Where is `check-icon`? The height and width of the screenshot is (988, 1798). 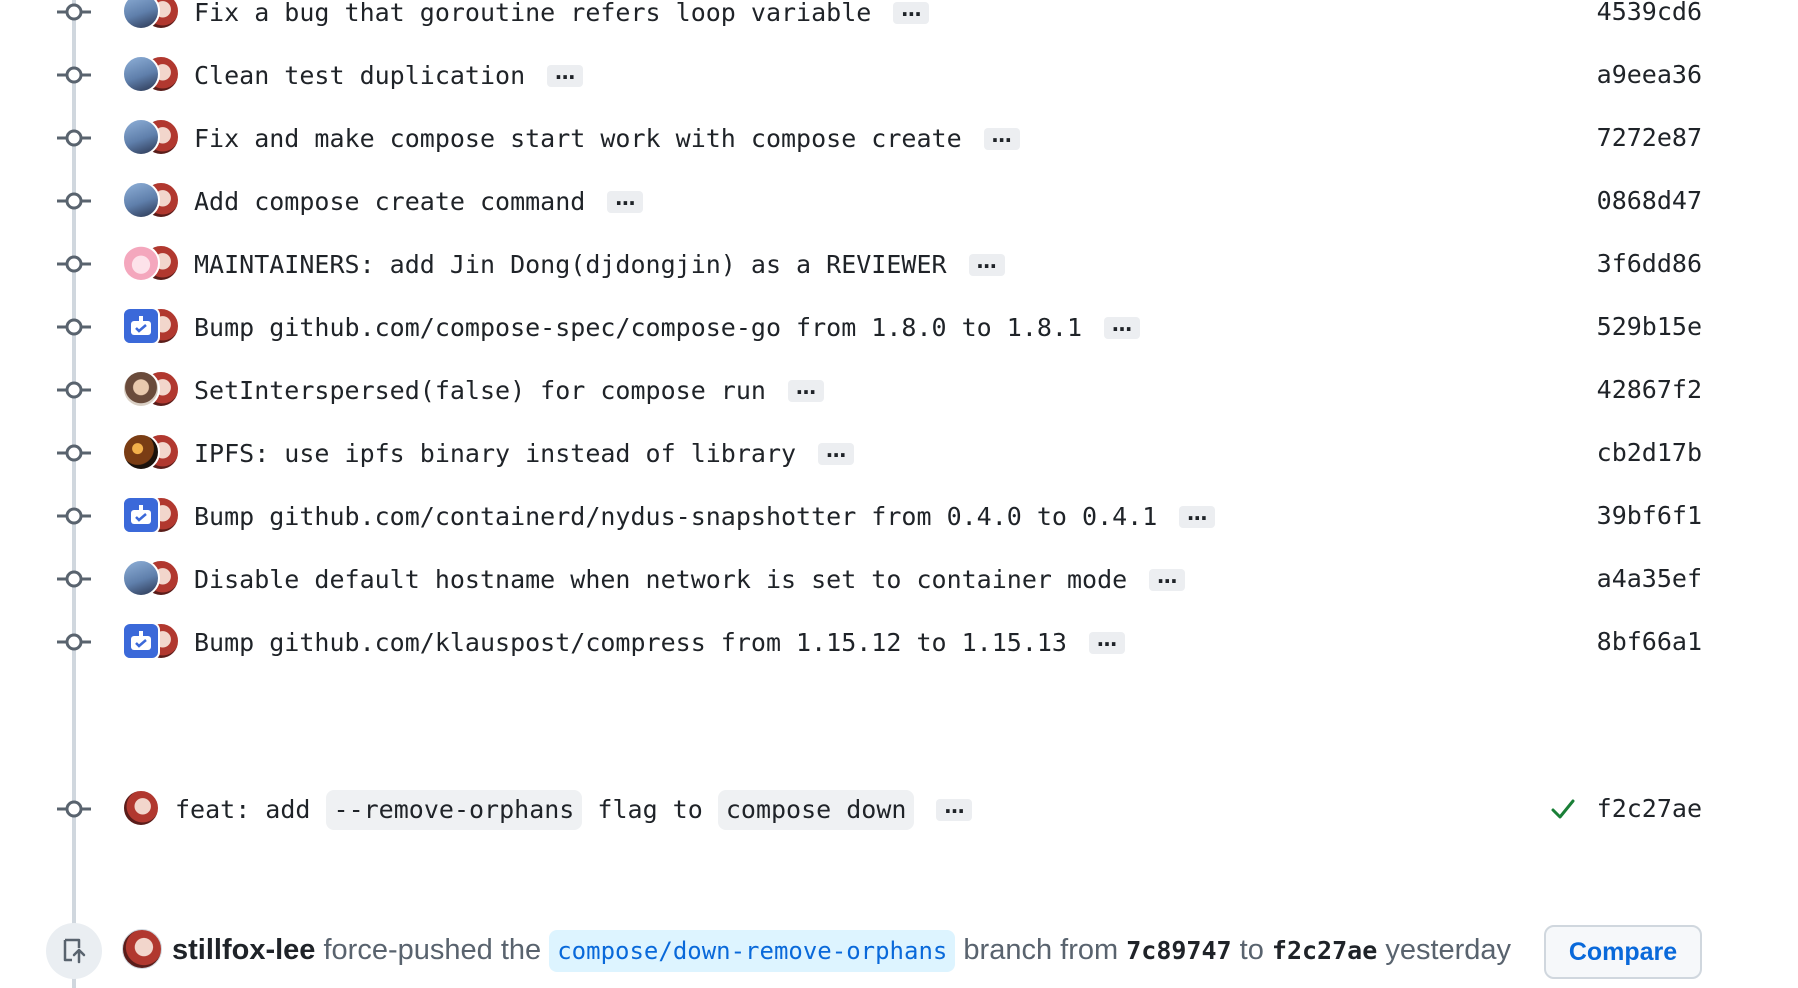 check-icon is located at coordinates (1563, 809).